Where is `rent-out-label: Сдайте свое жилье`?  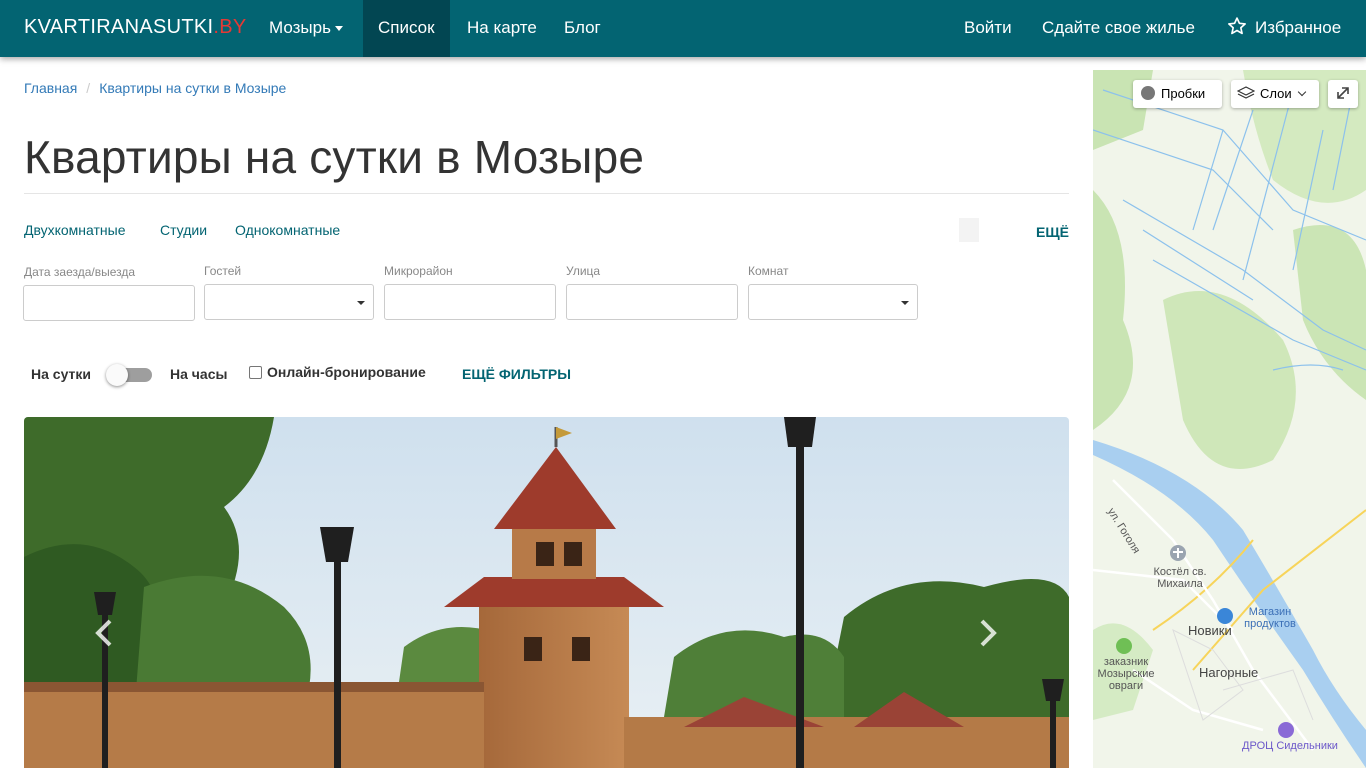
rent-out-label: Сдайте свое жилье is located at coordinates (1118, 27).